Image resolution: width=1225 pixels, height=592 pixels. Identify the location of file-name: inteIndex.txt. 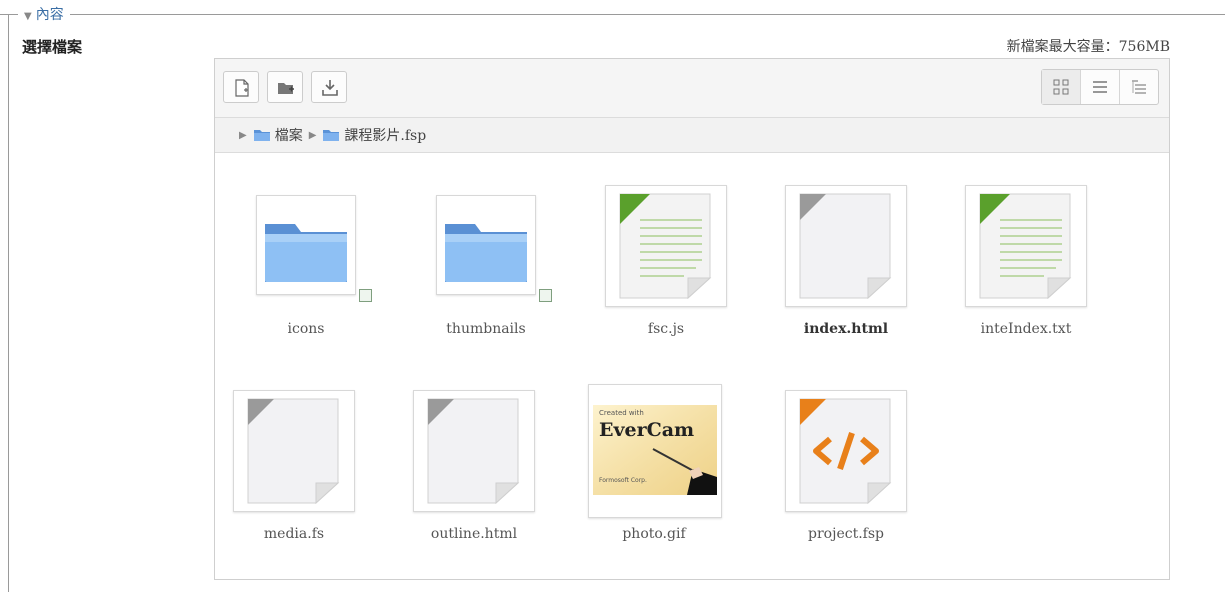
(1026, 329).